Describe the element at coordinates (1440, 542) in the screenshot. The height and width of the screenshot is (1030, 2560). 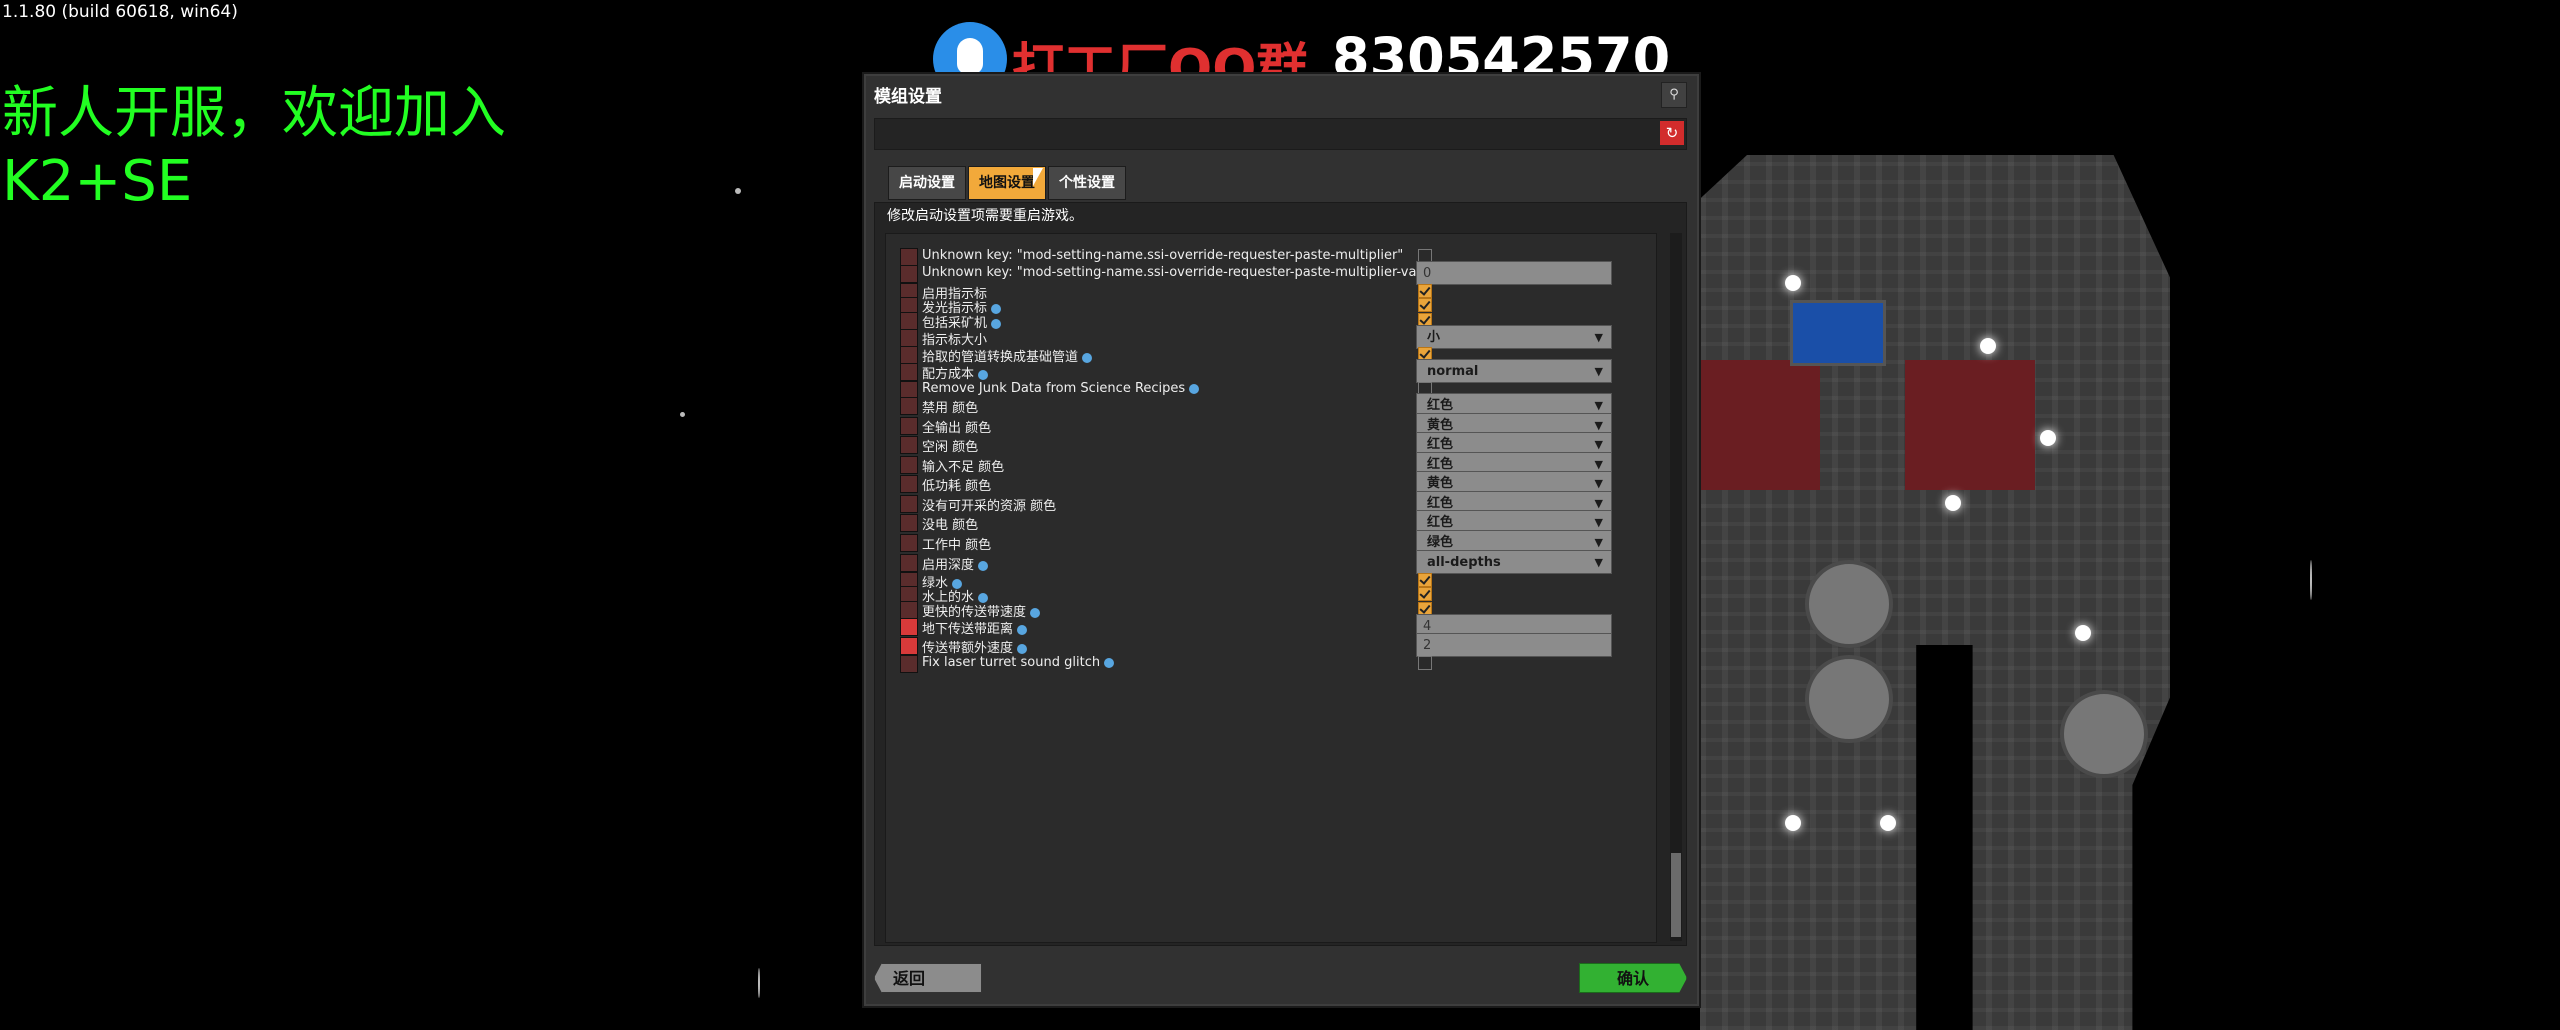
I see `dropdown-value: 绿色` at that location.